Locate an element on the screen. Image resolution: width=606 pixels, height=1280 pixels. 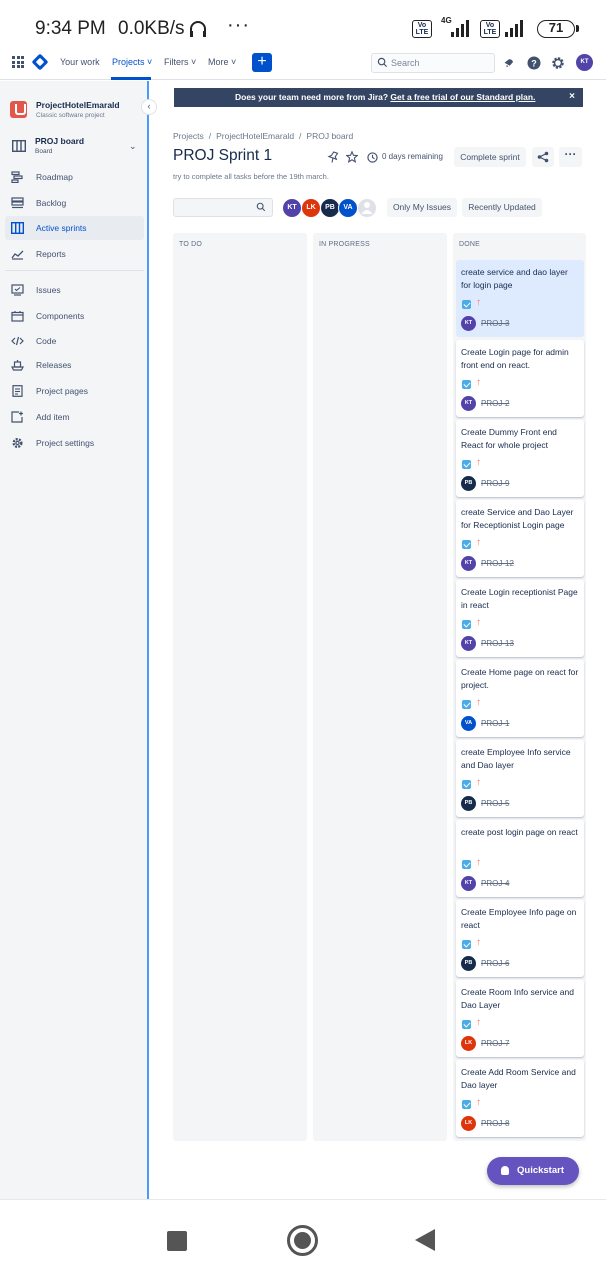
board-name: PROJ board is located at coordinates (59, 141).